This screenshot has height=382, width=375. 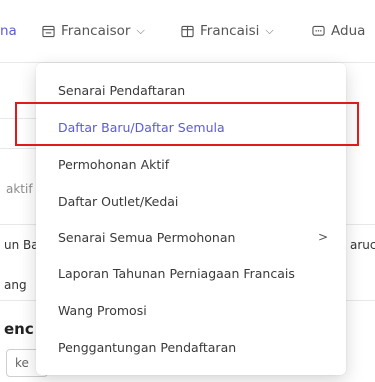 What do you see at coordinates (147, 347) in the screenshot?
I see `menu-item-label: Penggantungan Pendaftaran` at bounding box center [147, 347].